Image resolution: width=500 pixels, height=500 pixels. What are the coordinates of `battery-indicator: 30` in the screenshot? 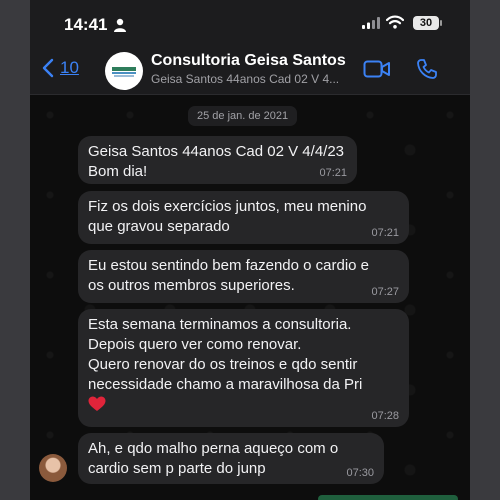 It's located at (426, 23).